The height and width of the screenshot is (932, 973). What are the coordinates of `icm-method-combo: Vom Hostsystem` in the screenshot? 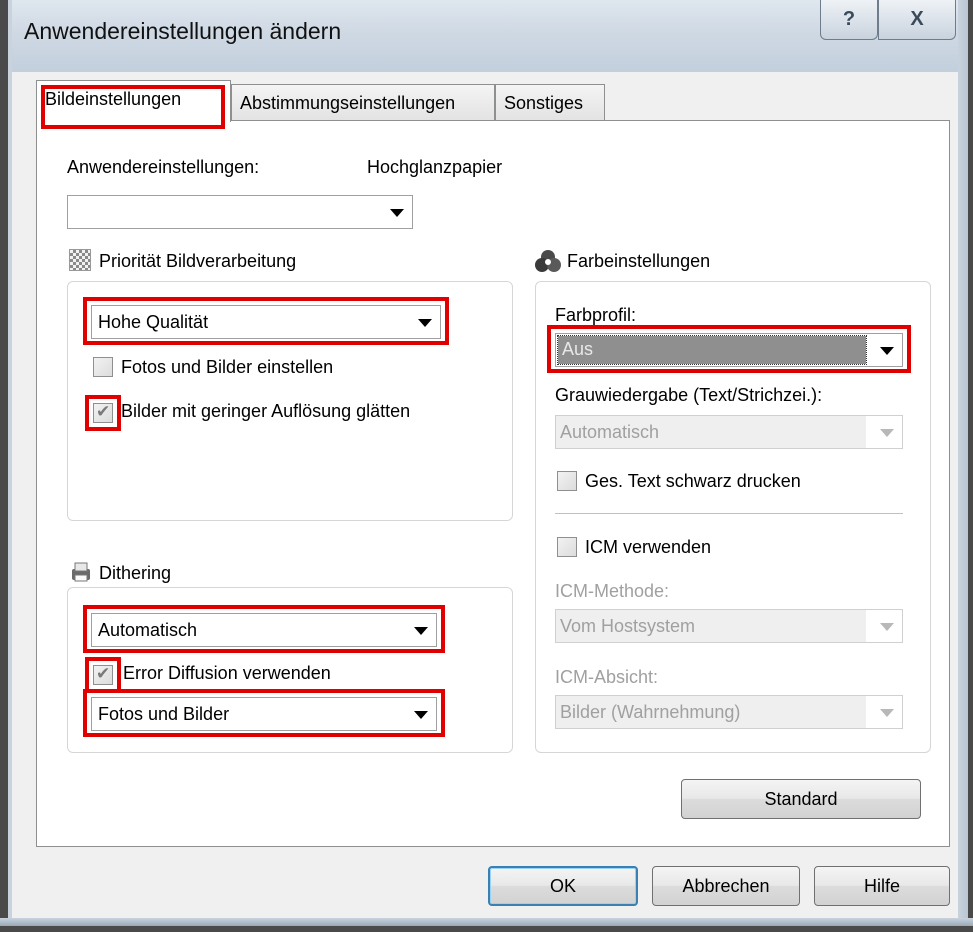 It's located at (729, 626).